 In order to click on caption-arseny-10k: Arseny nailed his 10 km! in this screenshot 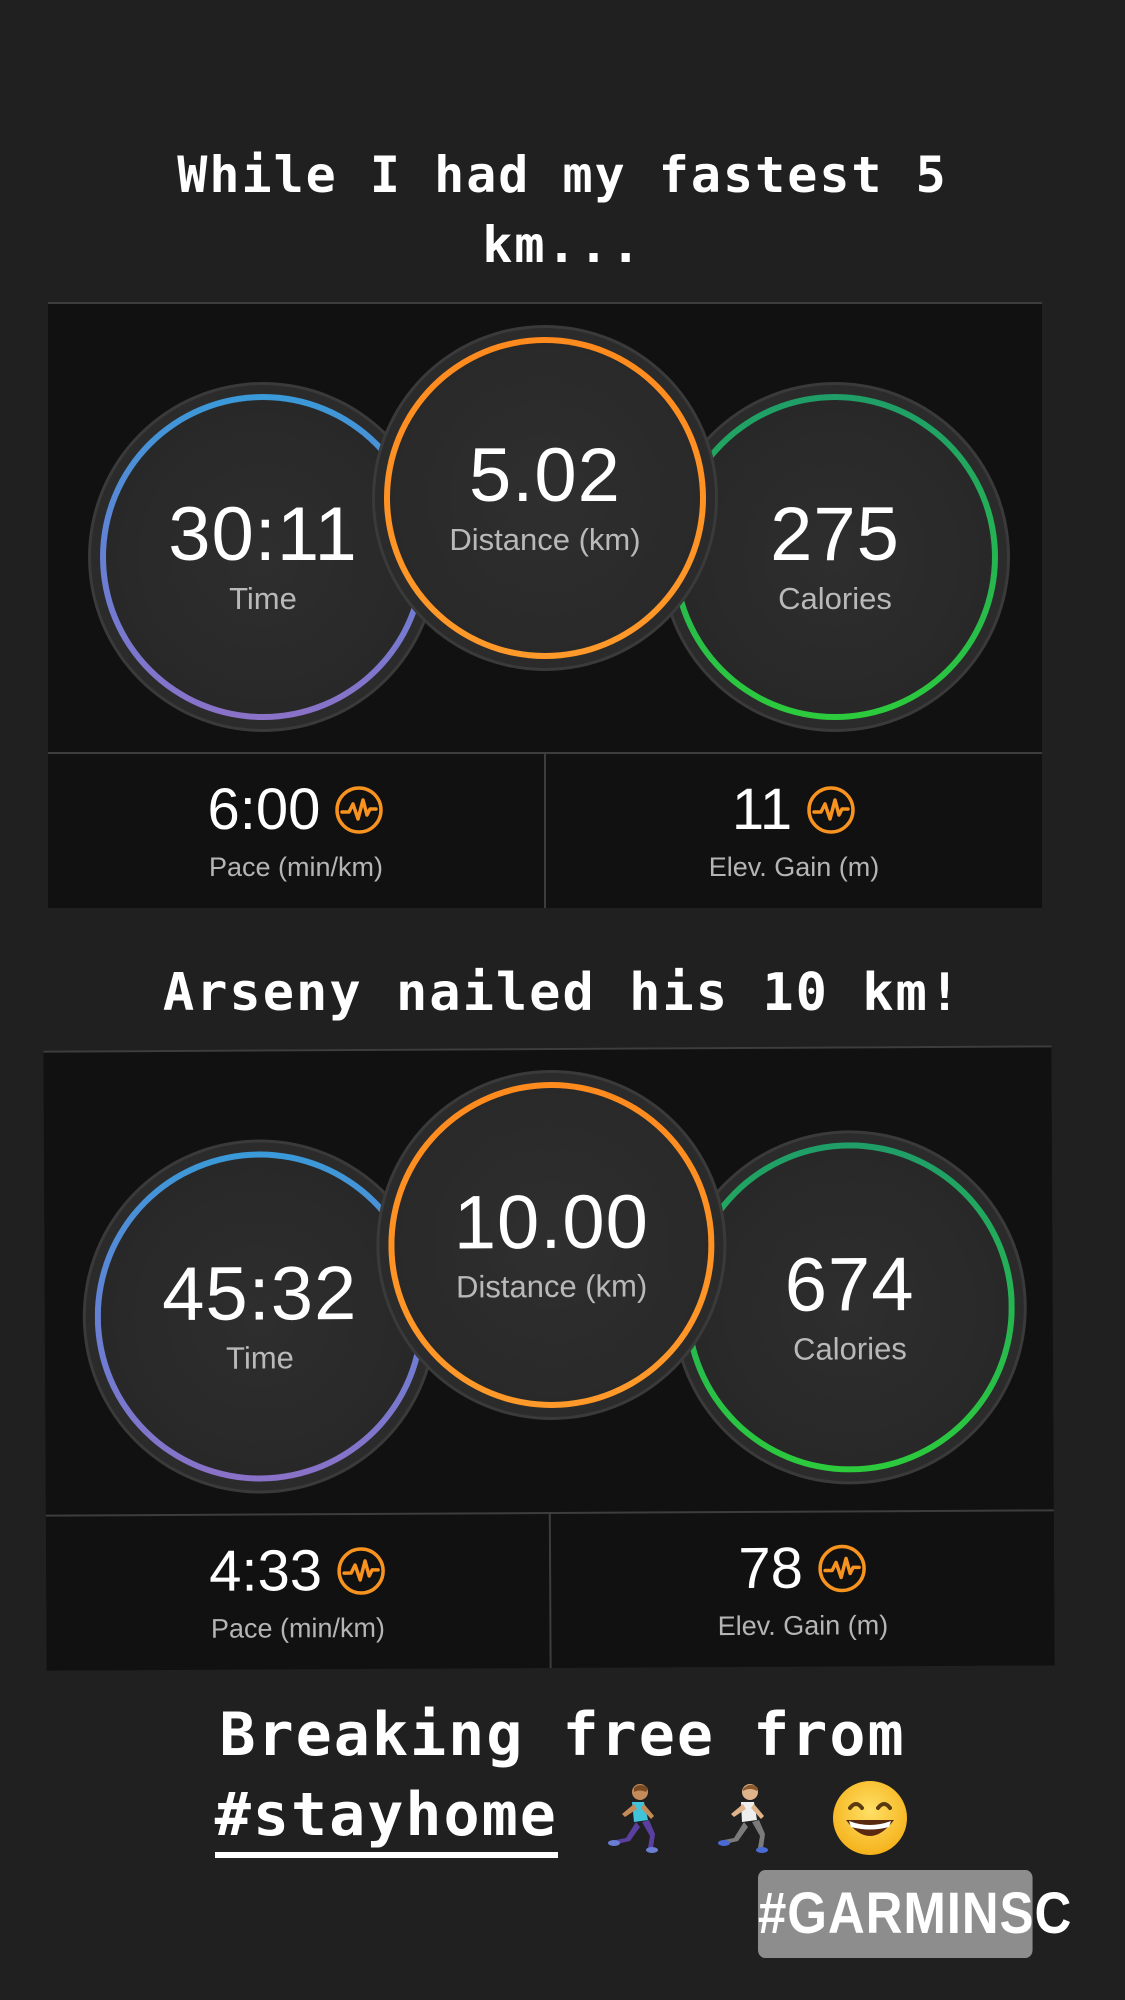, I will do `click(562, 993)`.